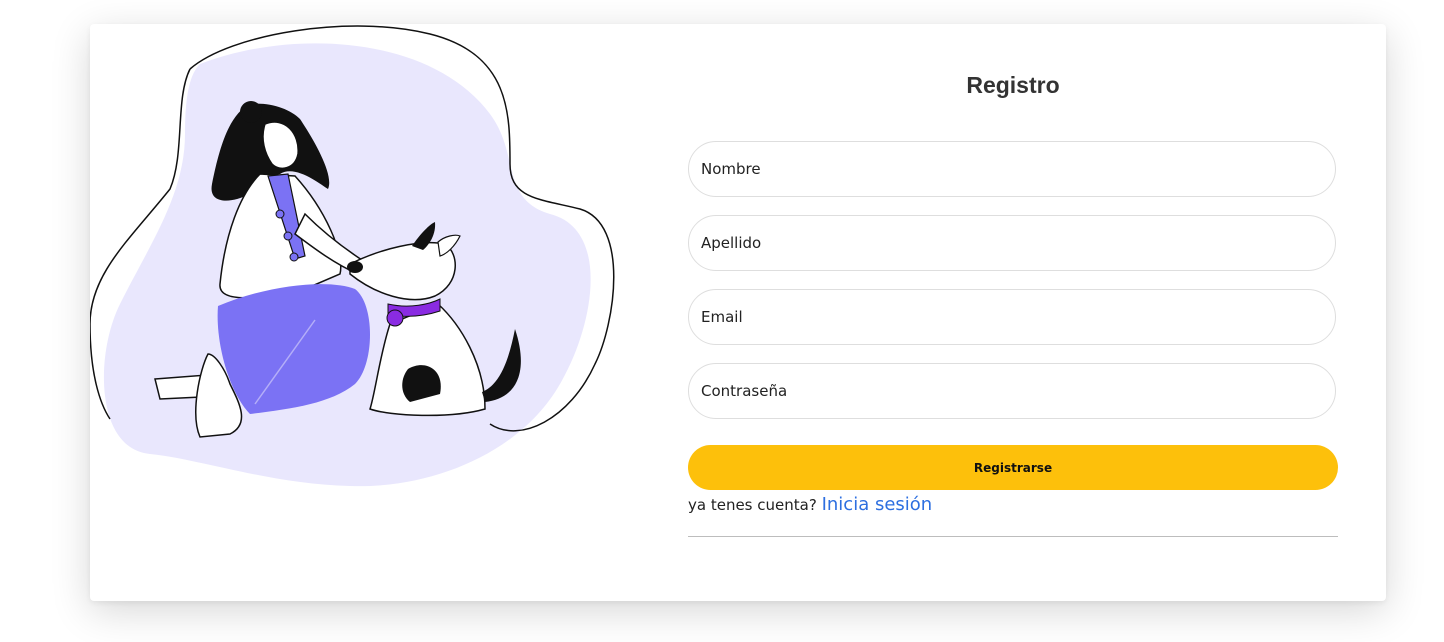  I want to click on email-field, so click(1012, 317).